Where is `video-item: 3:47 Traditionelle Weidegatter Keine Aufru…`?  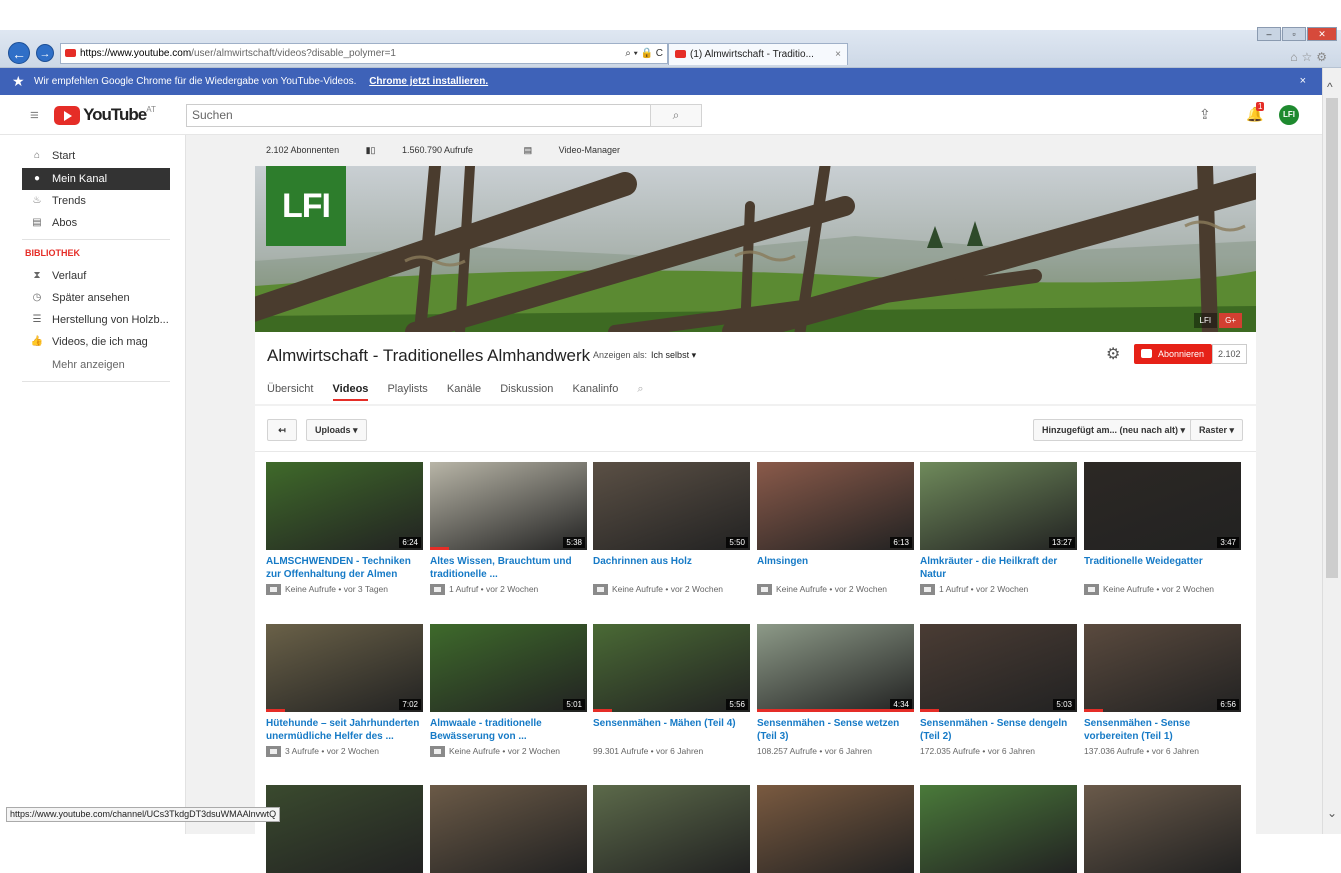 video-item: 3:47 Traditionelle Weidegatter Keine Aufru… is located at coordinates (1162, 529).